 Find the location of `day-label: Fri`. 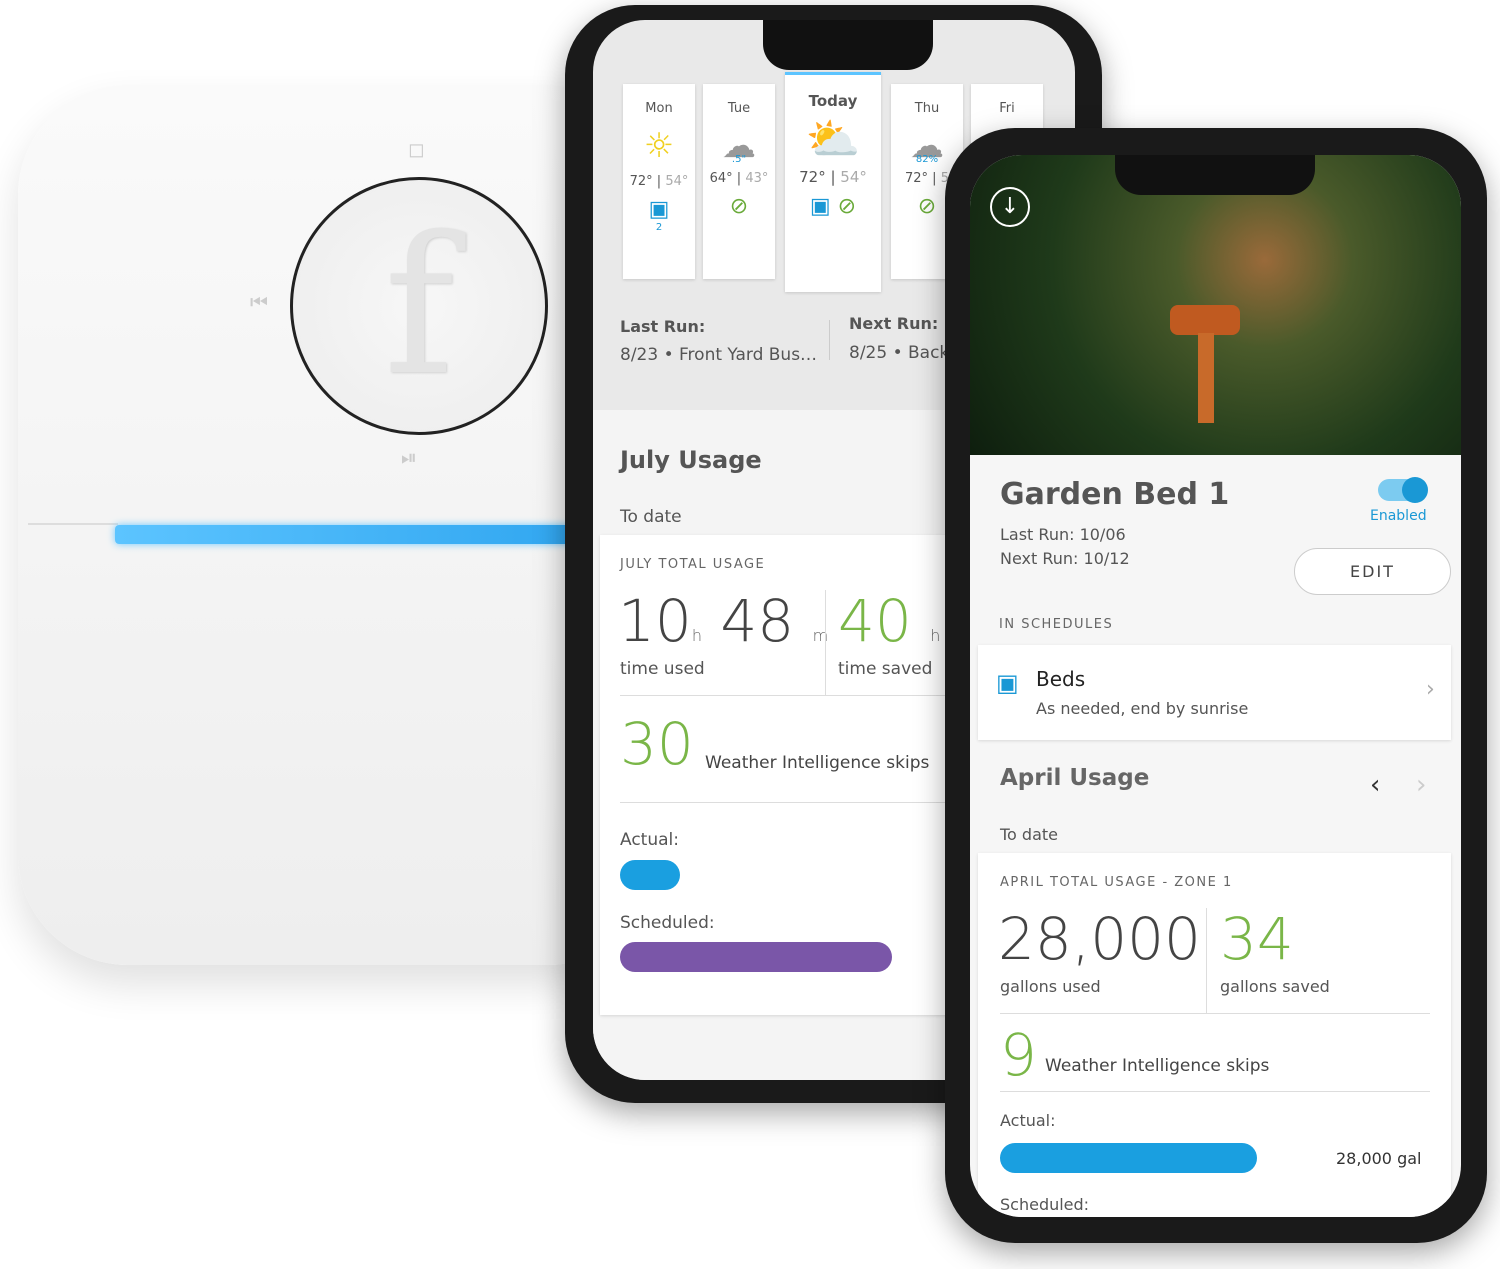

day-label: Fri is located at coordinates (1007, 108).